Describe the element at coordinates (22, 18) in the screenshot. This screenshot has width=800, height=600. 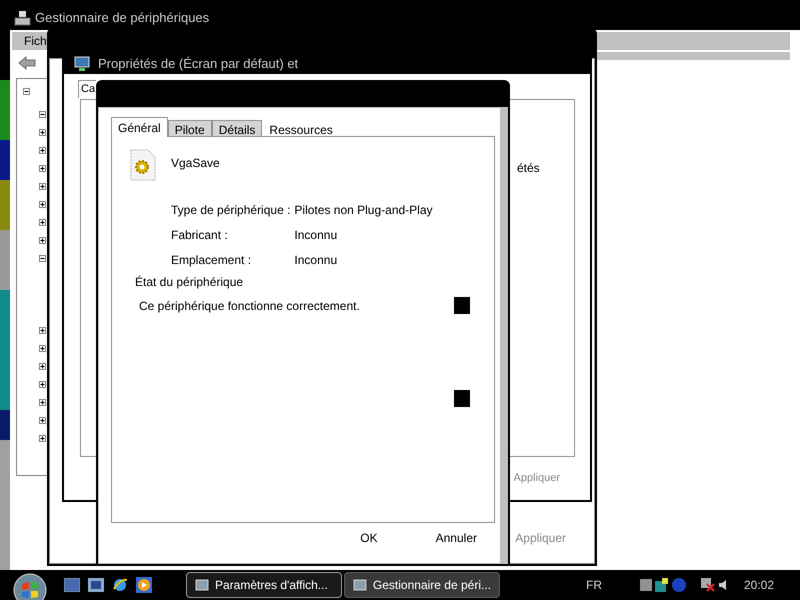
I see `computer-icon` at that location.